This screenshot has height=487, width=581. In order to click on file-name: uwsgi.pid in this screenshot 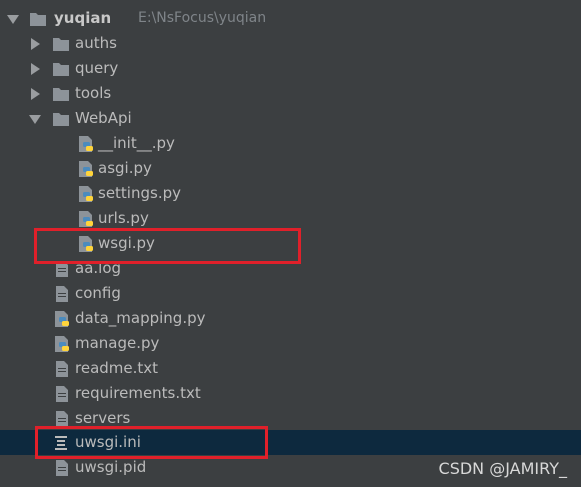, I will do `click(111, 467)`.